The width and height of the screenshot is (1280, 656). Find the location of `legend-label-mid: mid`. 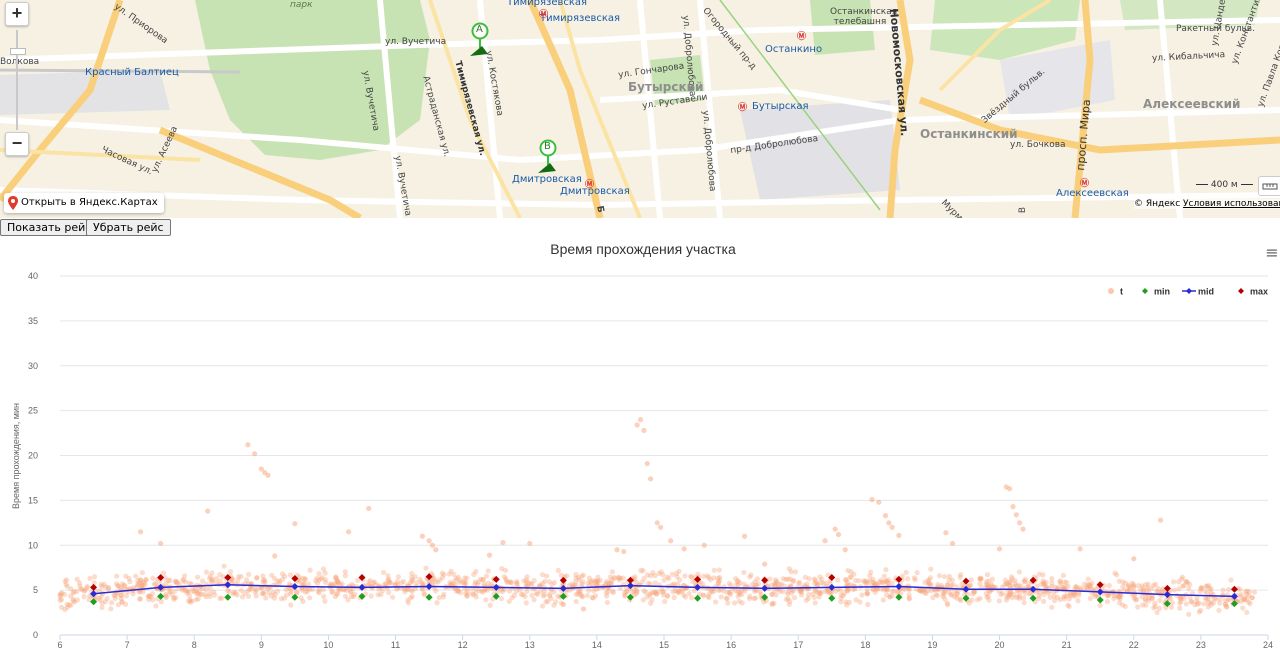

legend-label-mid: mid is located at coordinates (1206, 292).